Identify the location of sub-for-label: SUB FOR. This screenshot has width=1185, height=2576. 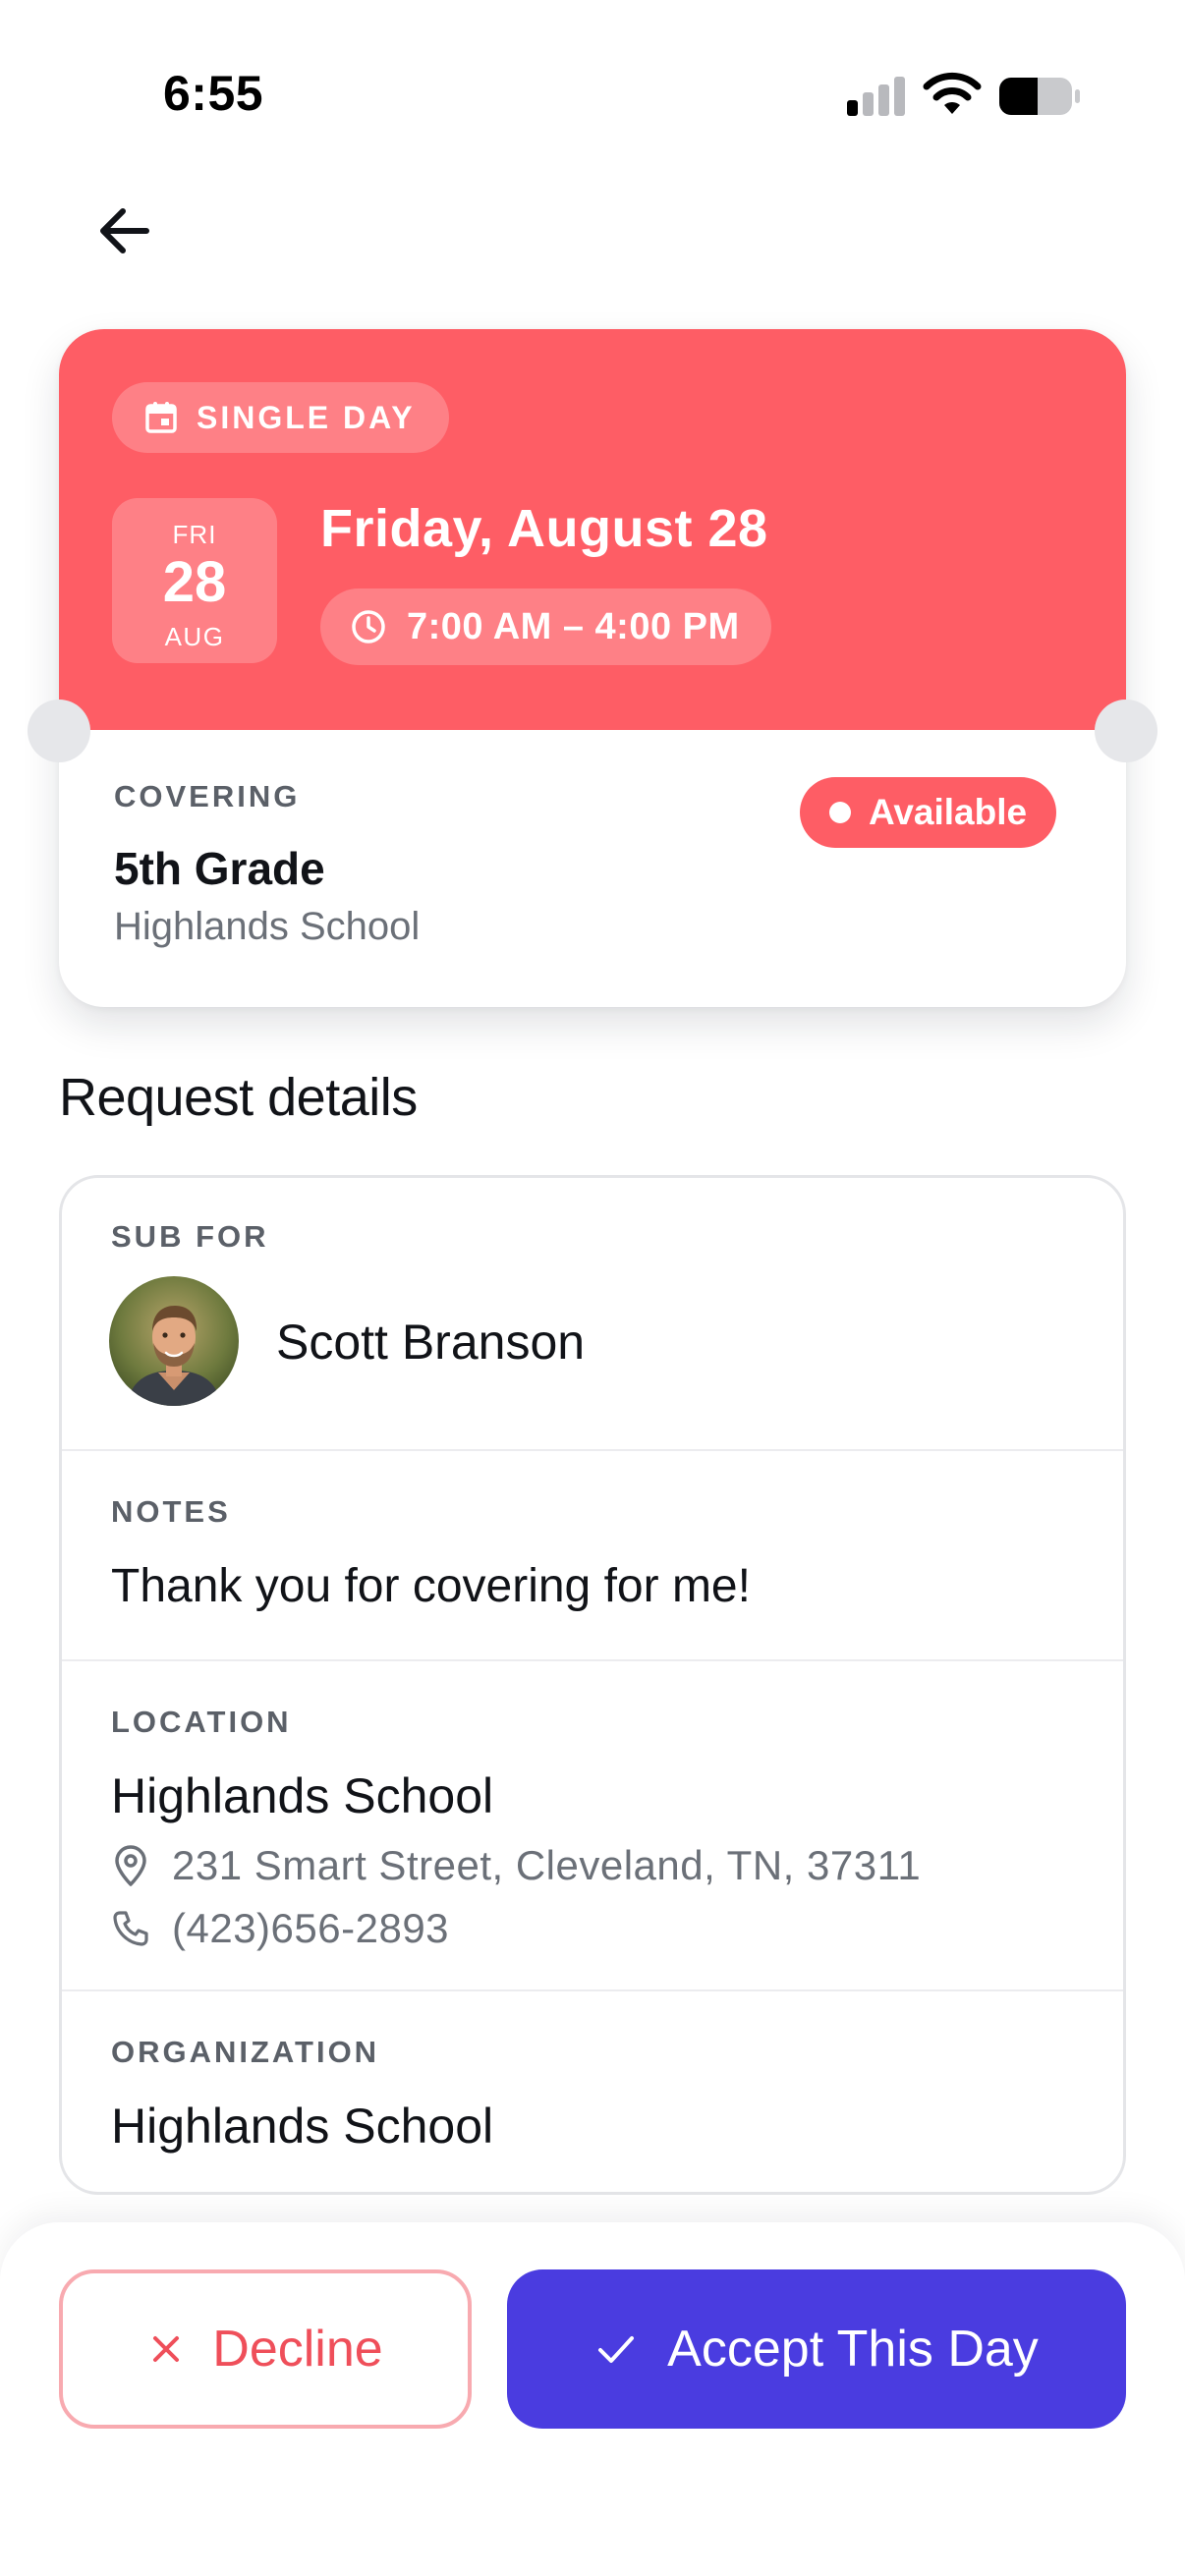
(190, 1236).